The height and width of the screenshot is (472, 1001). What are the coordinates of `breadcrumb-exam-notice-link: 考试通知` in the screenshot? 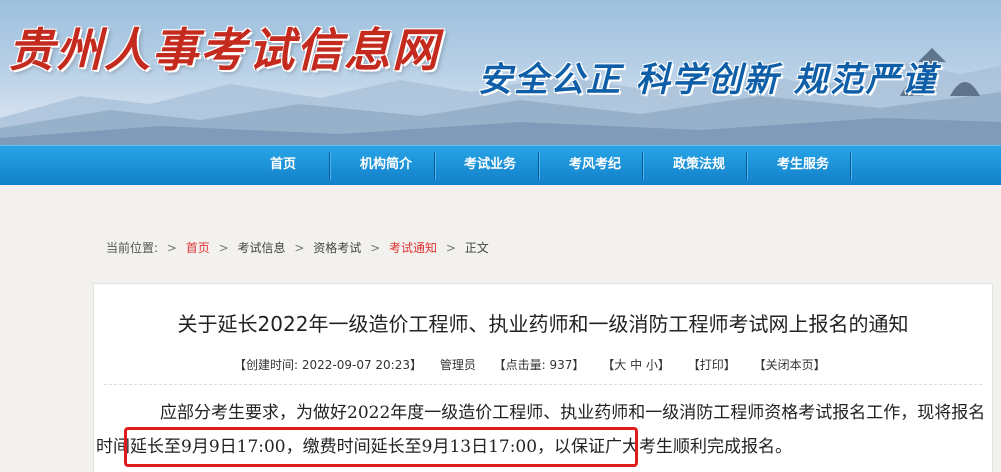 It's located at (413, 248).